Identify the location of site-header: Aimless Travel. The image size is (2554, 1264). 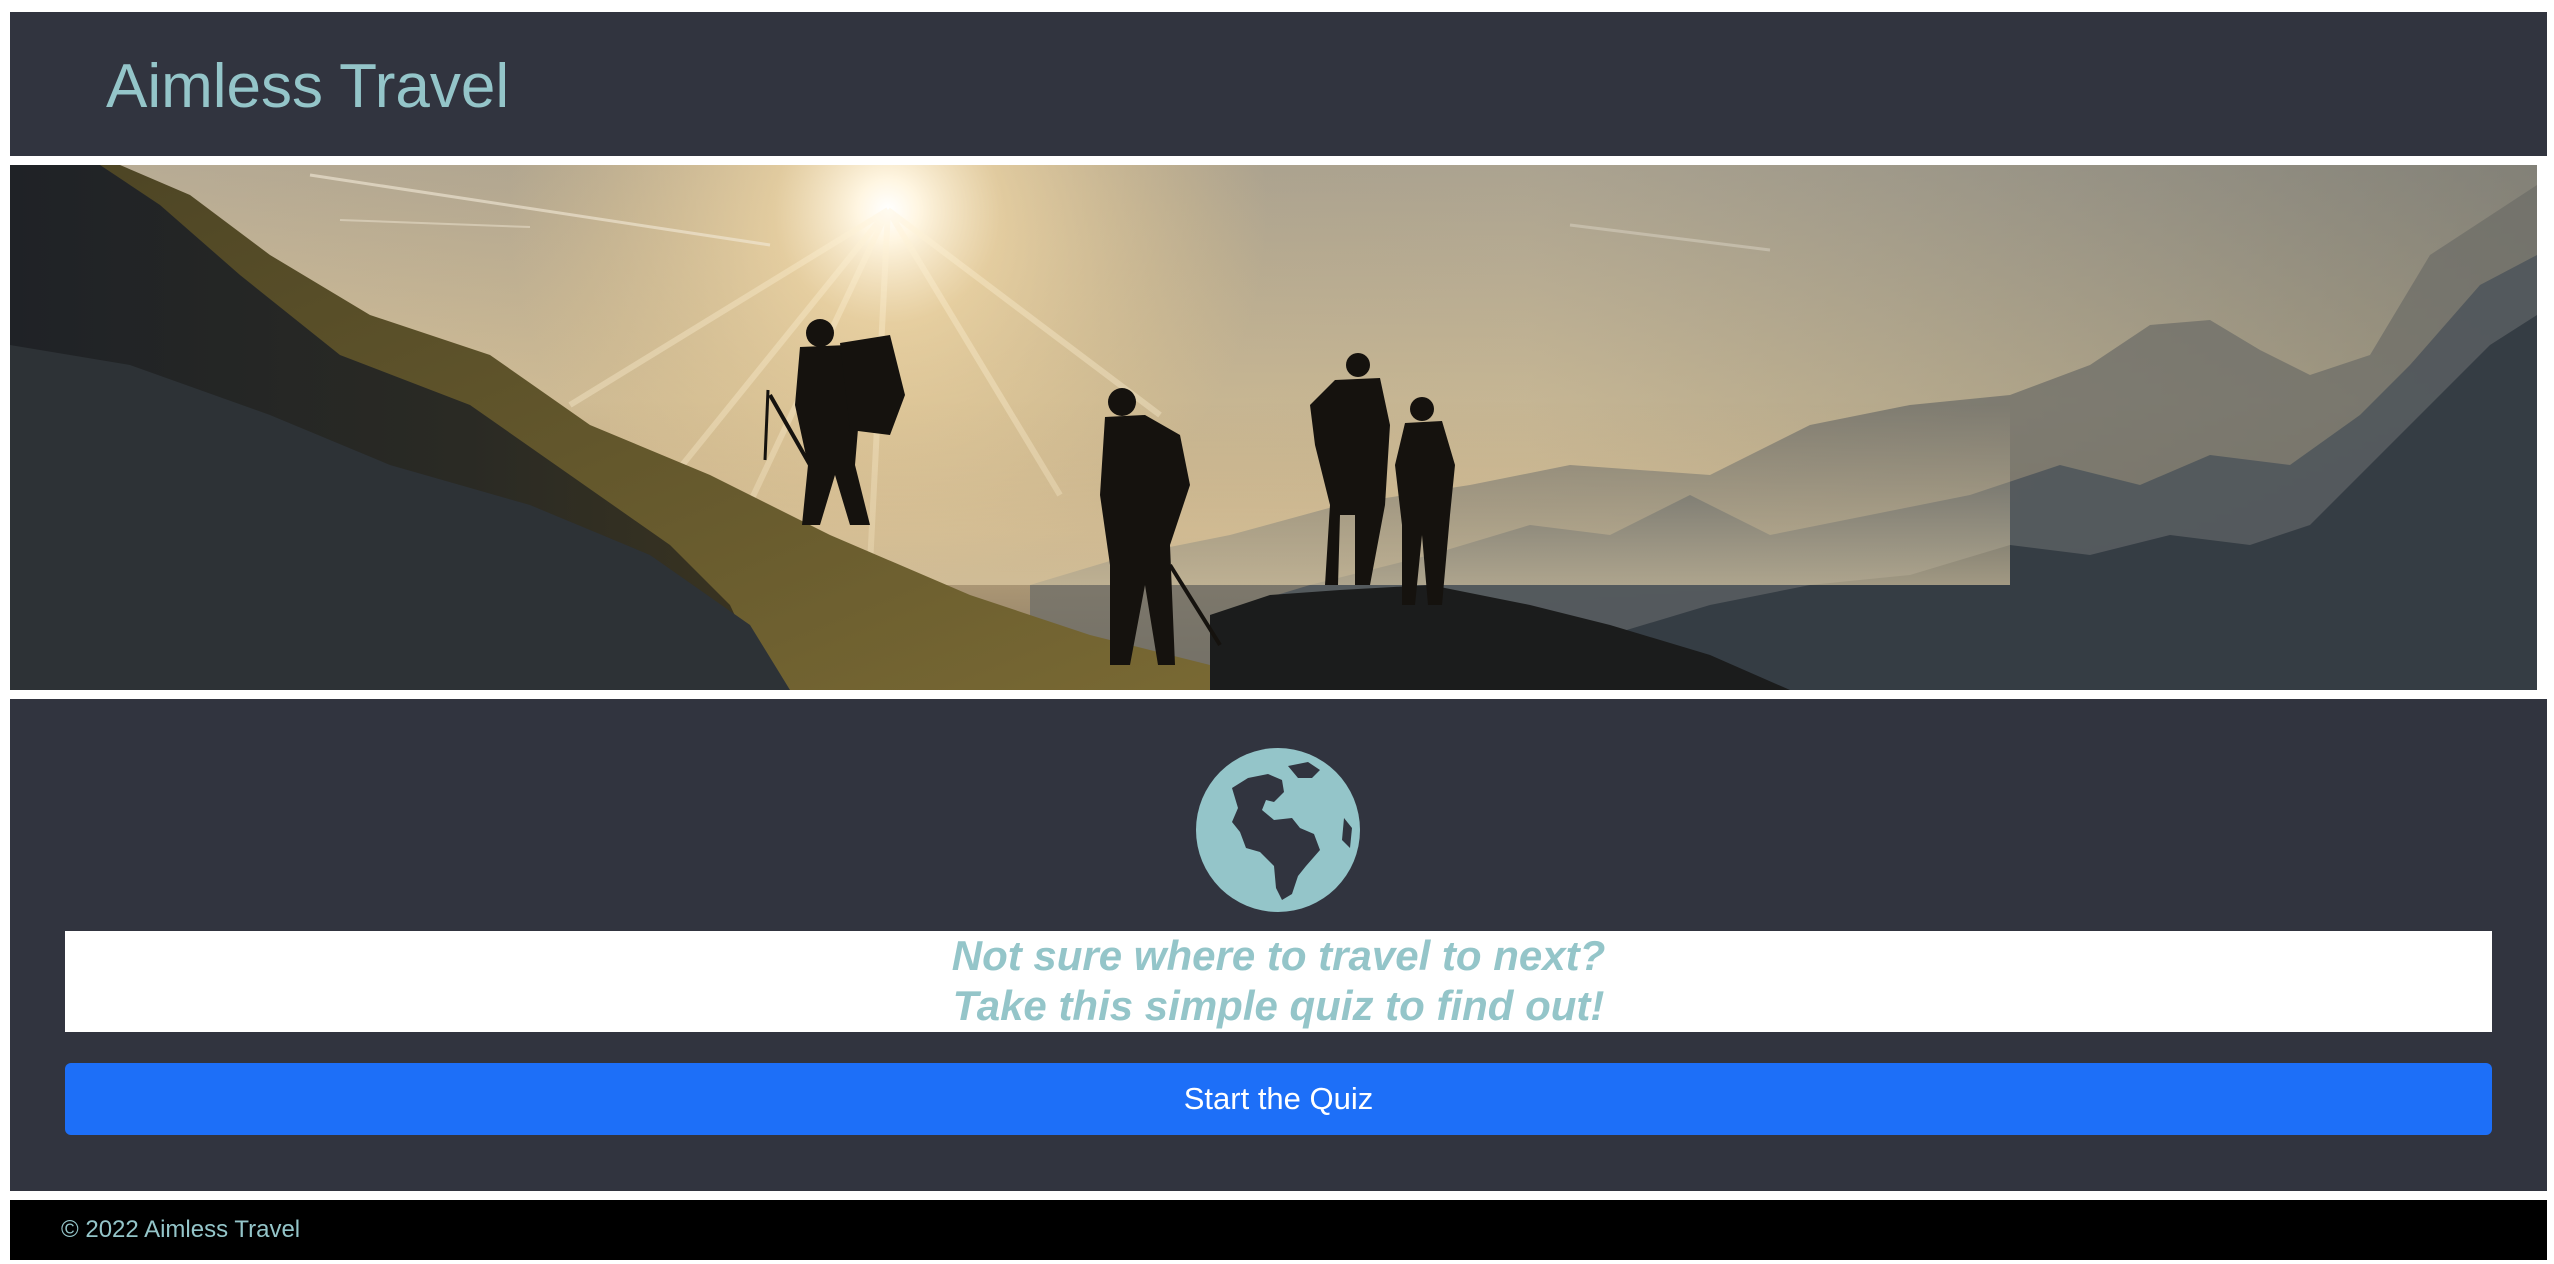
(1278, 84).